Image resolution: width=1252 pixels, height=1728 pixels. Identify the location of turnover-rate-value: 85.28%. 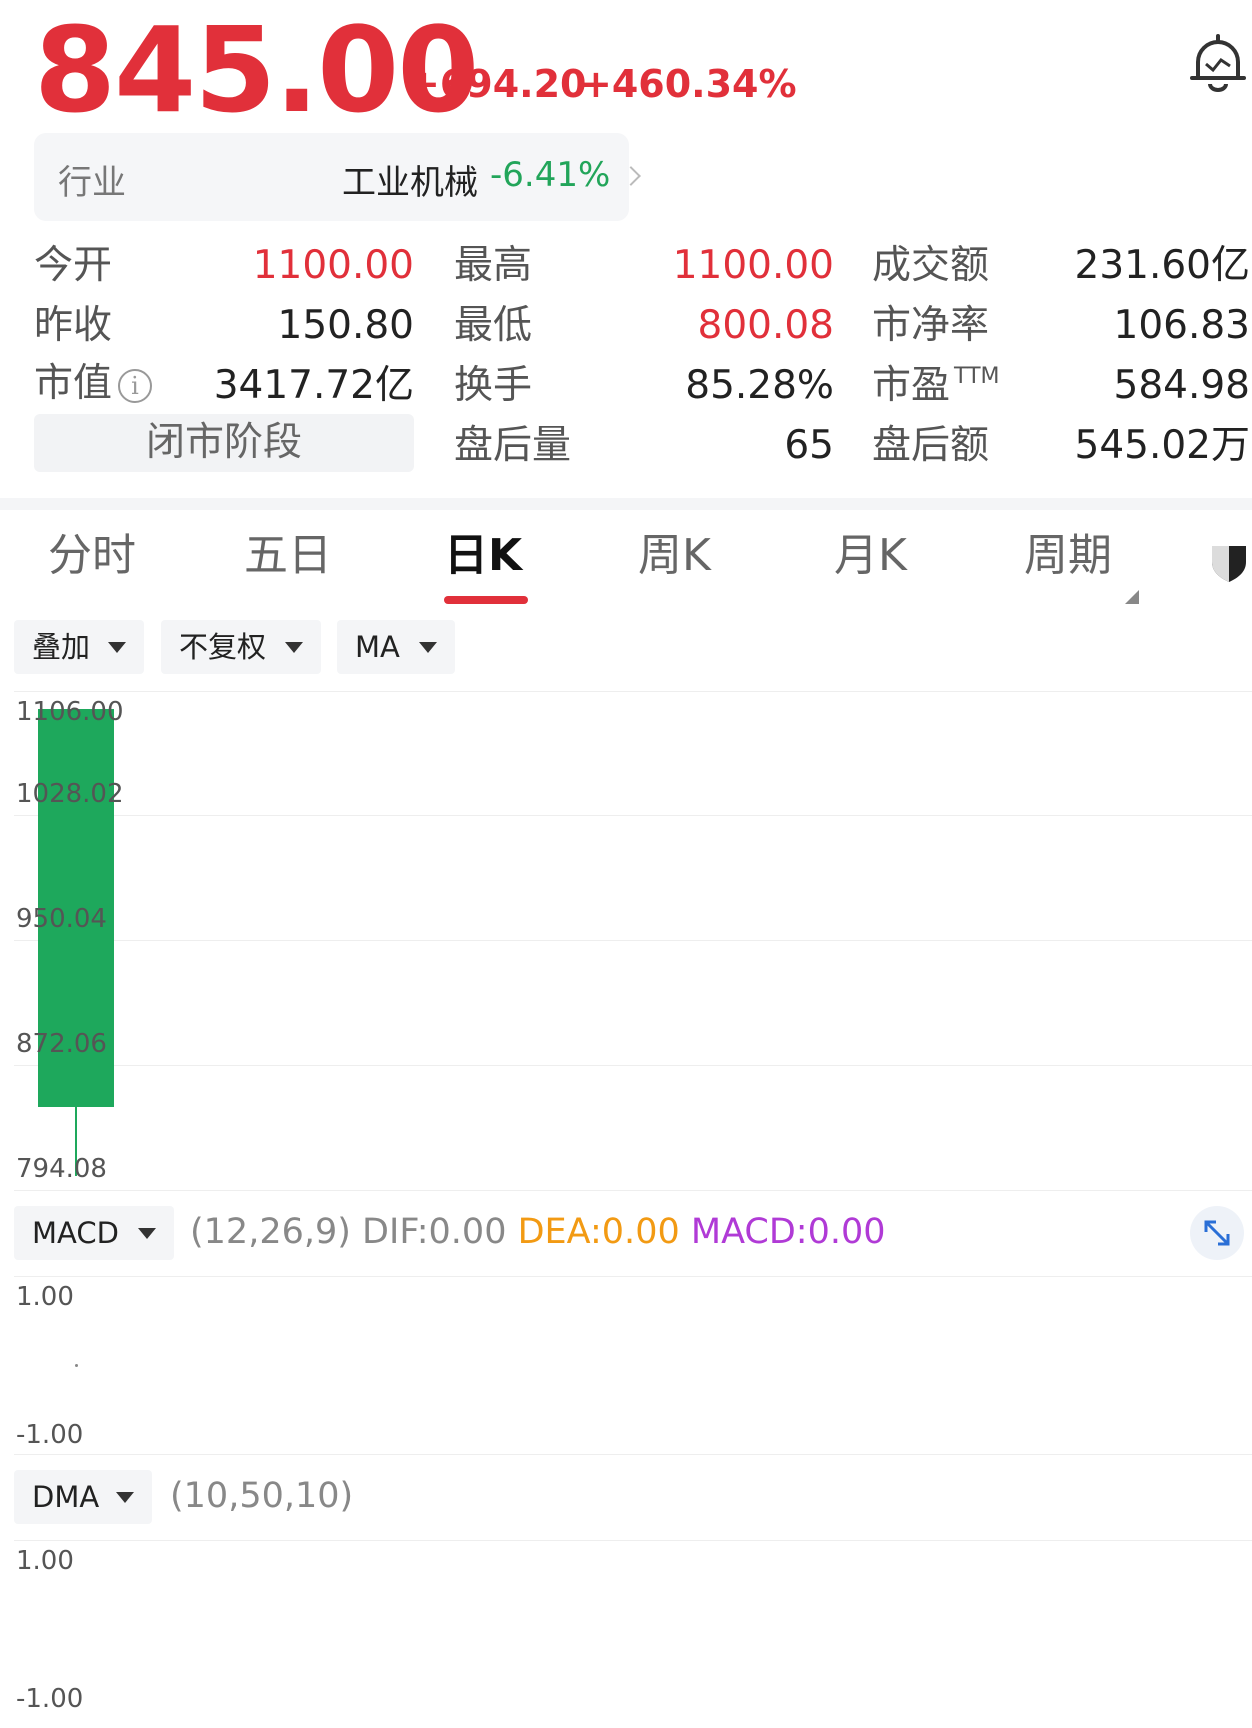
(759, 385).